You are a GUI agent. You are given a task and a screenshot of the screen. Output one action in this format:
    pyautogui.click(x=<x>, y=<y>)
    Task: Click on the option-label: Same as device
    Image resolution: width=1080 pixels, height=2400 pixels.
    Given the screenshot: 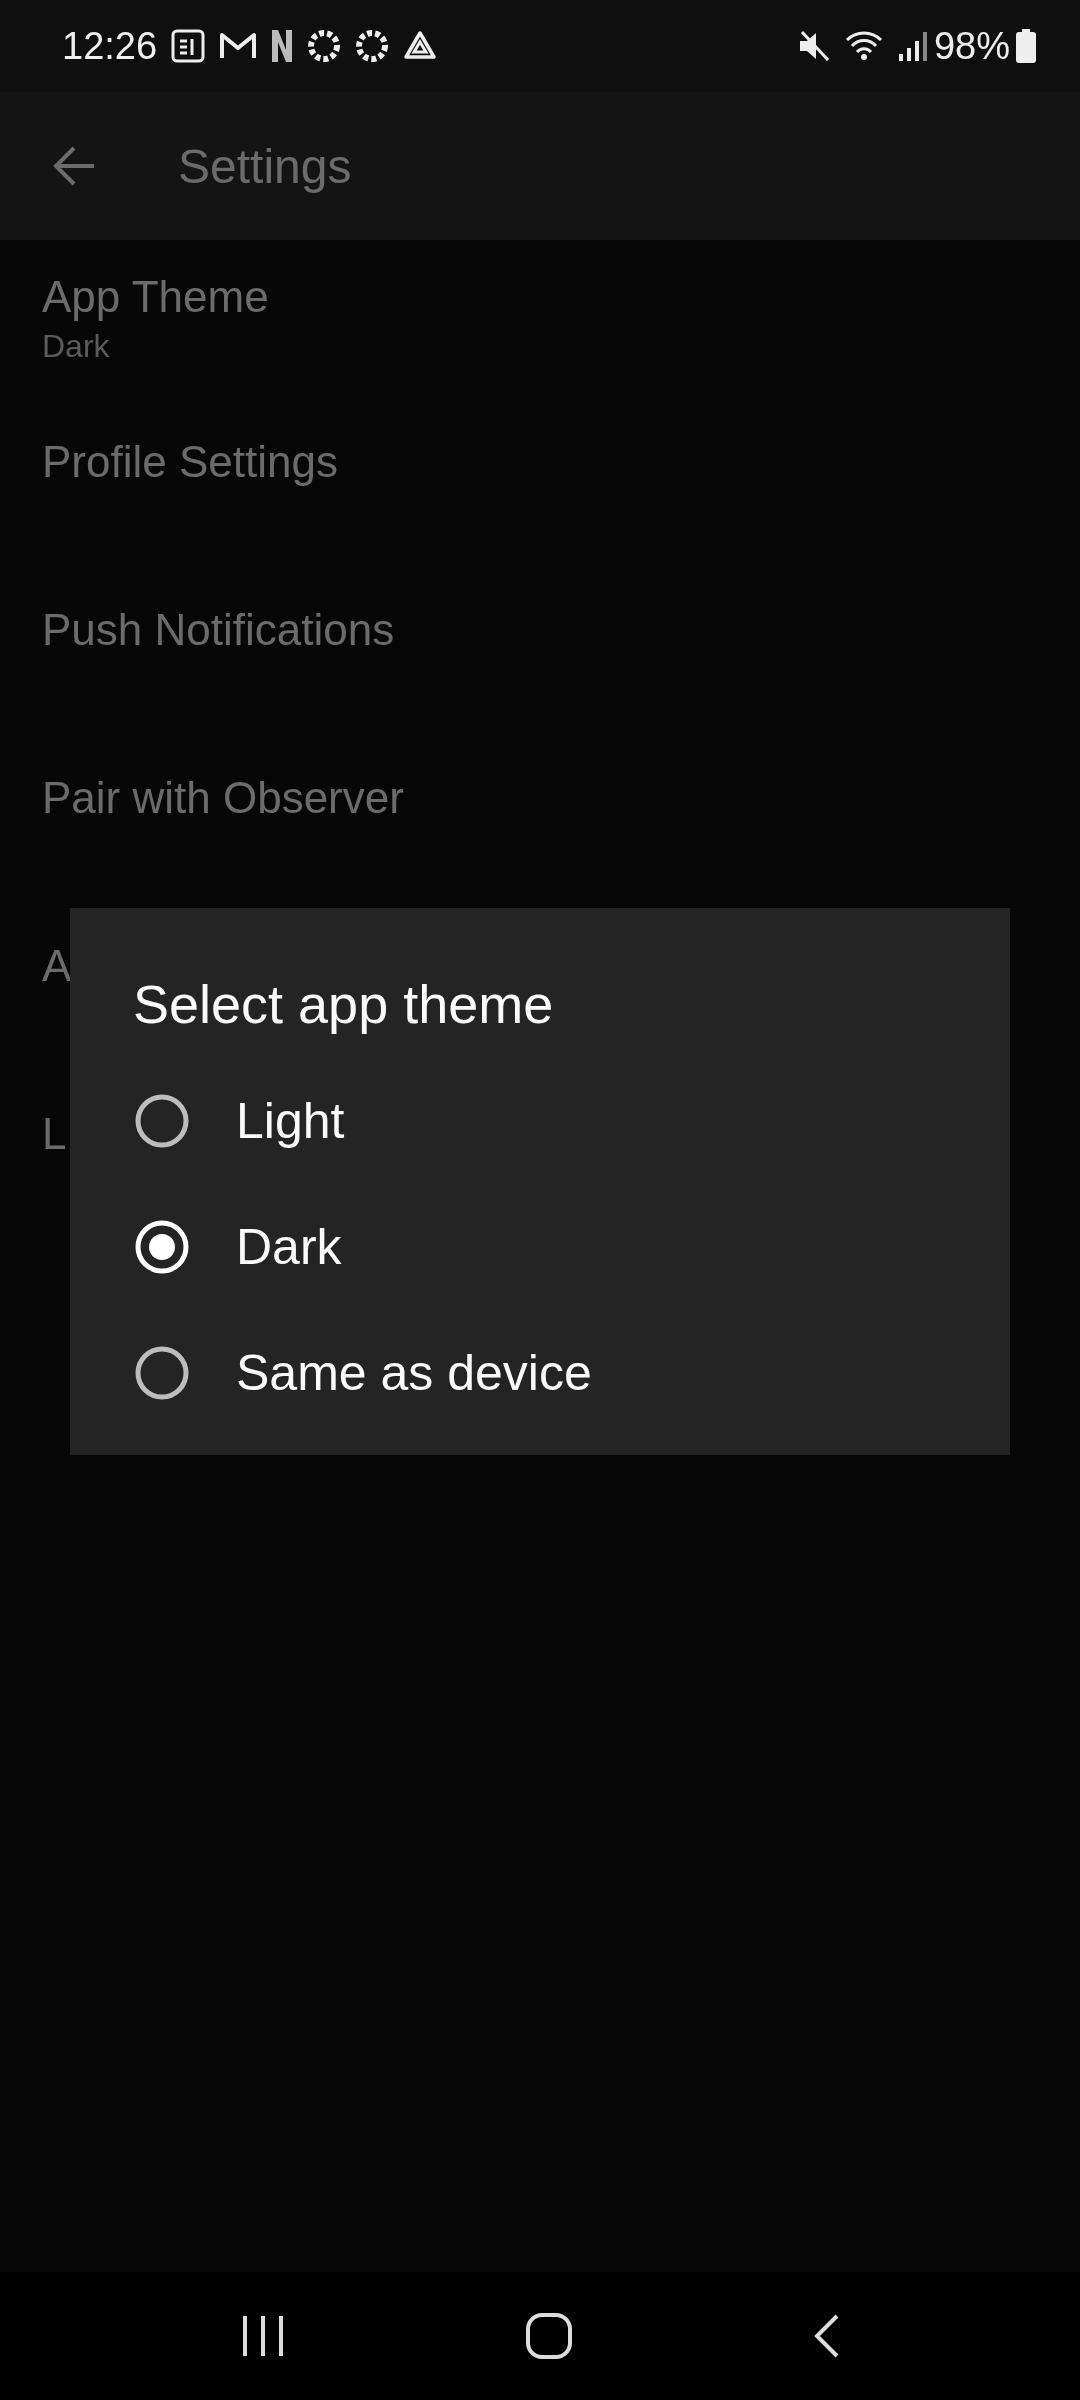 What is the action you would take?
    pyautogui.click(x=414, y=1373)
    